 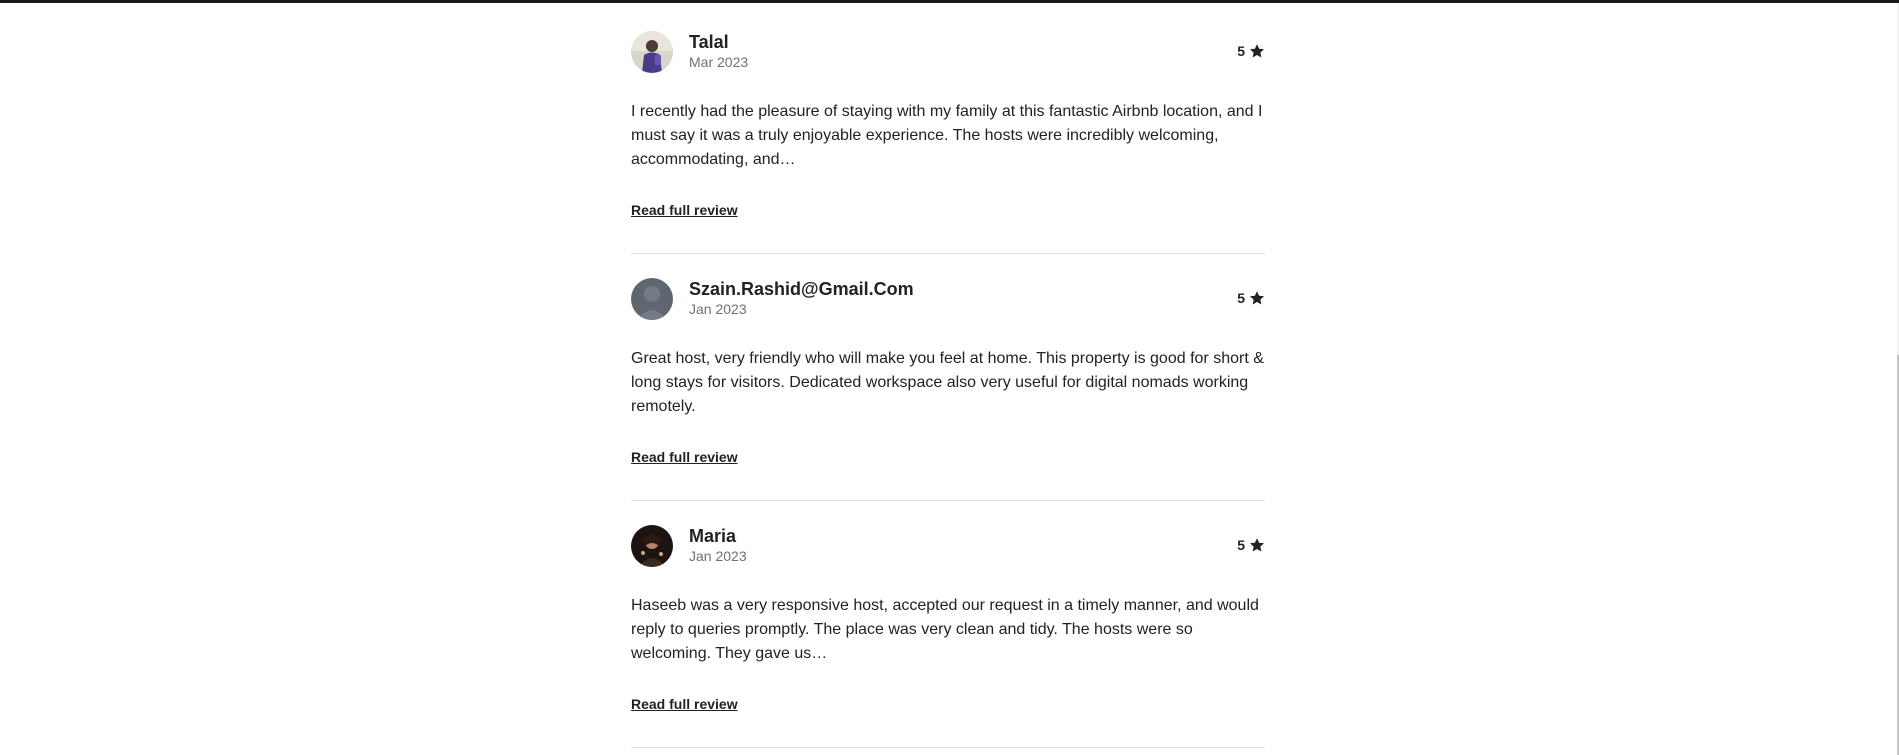 I want to click on review-date: Mar 2023, so click(x=719, y=62).